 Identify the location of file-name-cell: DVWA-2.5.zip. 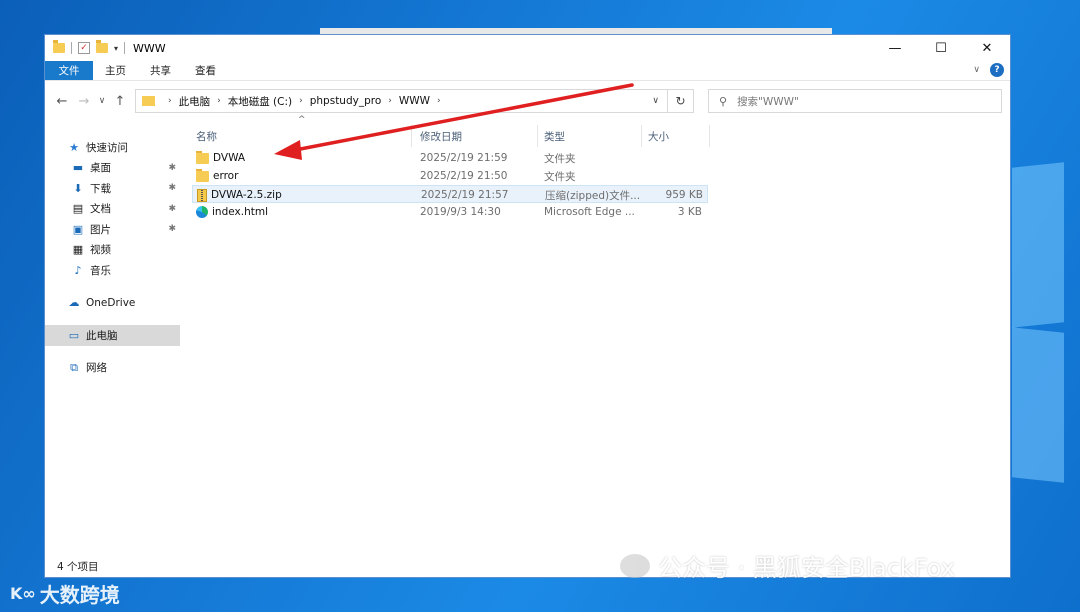
(239, 195).